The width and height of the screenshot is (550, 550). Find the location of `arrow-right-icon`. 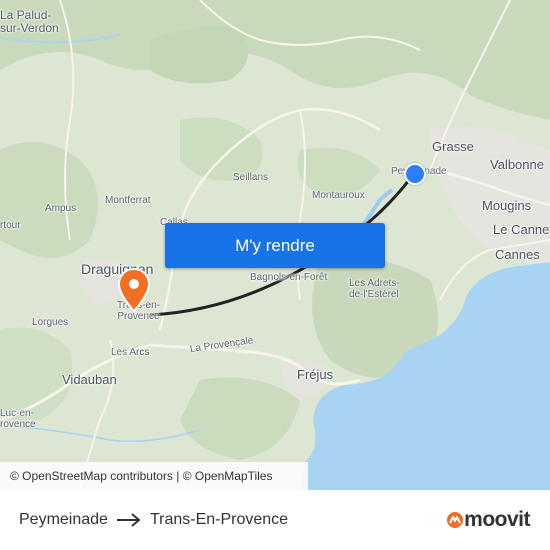

arrow-right-icon is located at coordinates (129, 520).